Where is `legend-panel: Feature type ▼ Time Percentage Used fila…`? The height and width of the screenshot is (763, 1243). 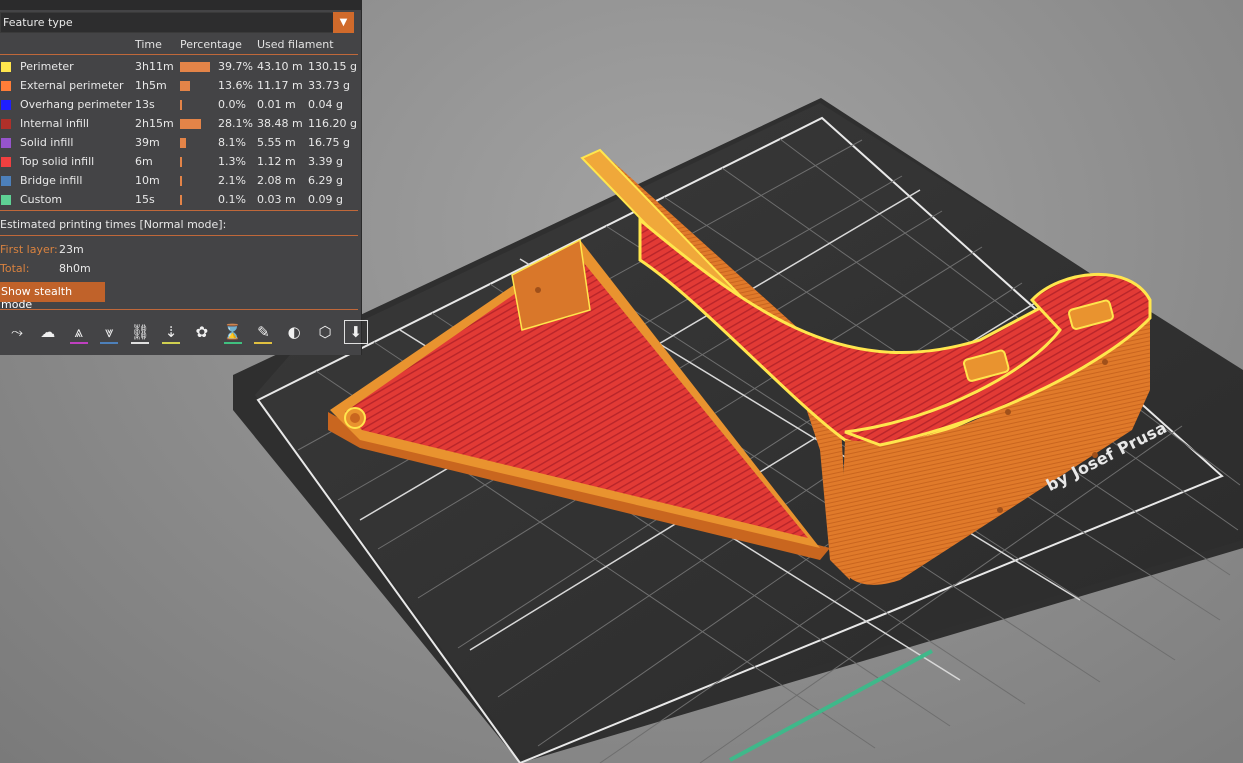 legend-panel: Feature type ▼ Time Percentage Used fila… is located at coordinates (184, 177).